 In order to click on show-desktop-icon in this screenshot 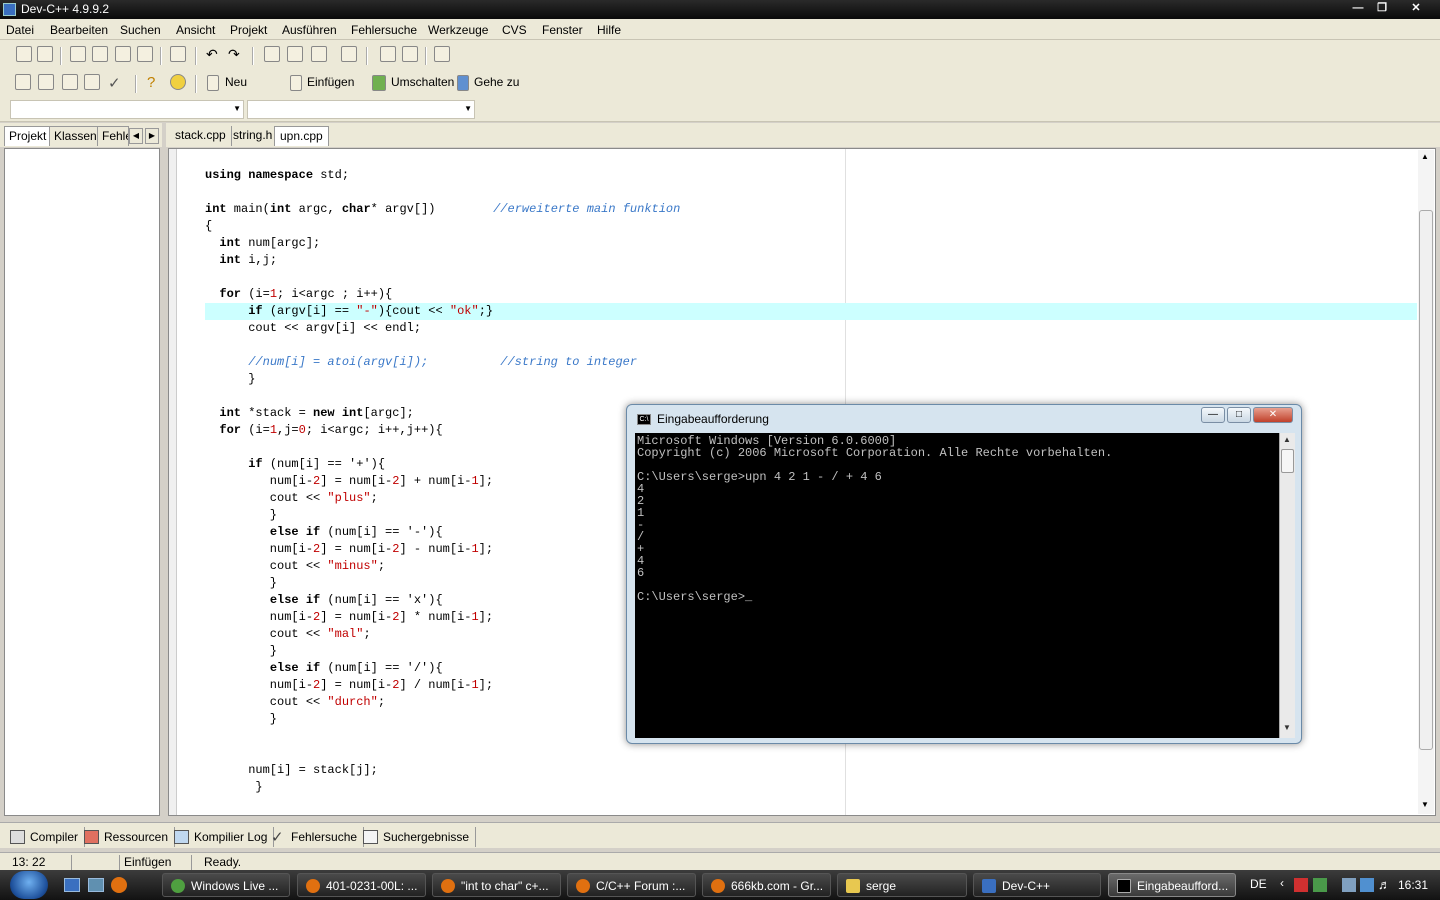, I will do `click(72, 885)`.